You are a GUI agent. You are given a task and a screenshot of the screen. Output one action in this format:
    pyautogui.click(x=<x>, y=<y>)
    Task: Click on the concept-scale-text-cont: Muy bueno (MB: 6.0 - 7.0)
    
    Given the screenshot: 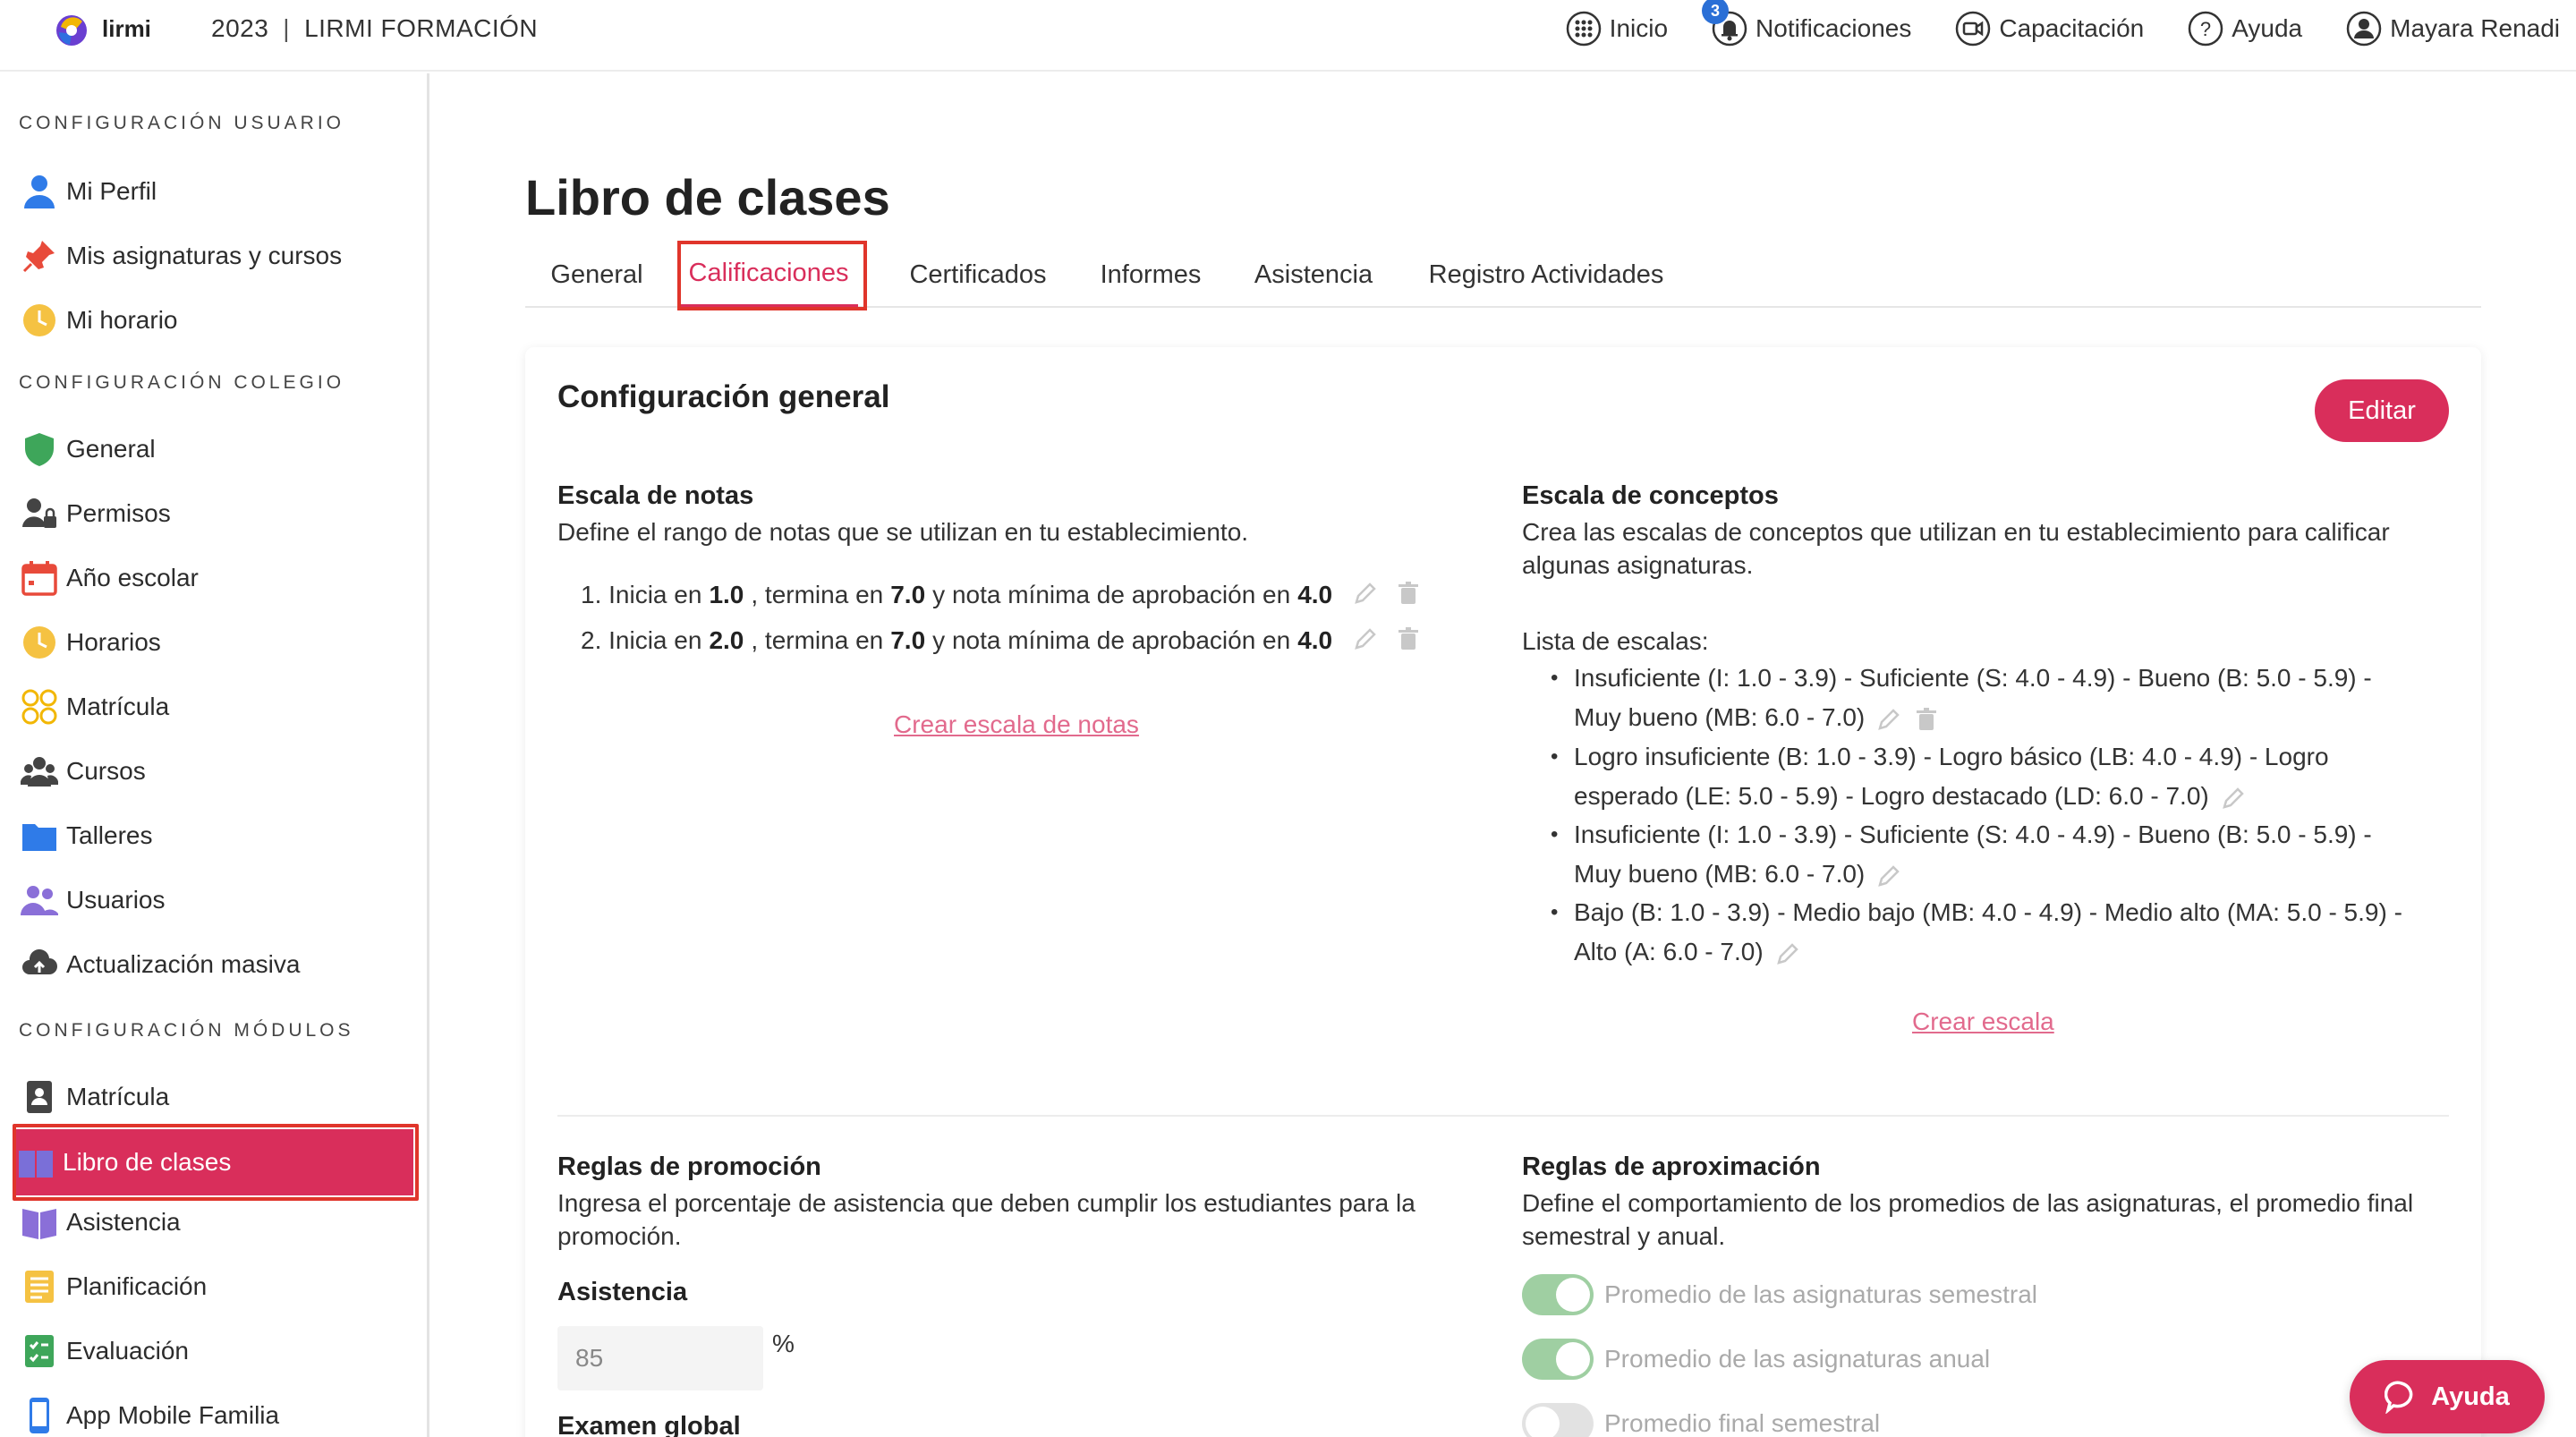 What is the action you would take?
    pyautogui.click(x=1720, y=874)
    